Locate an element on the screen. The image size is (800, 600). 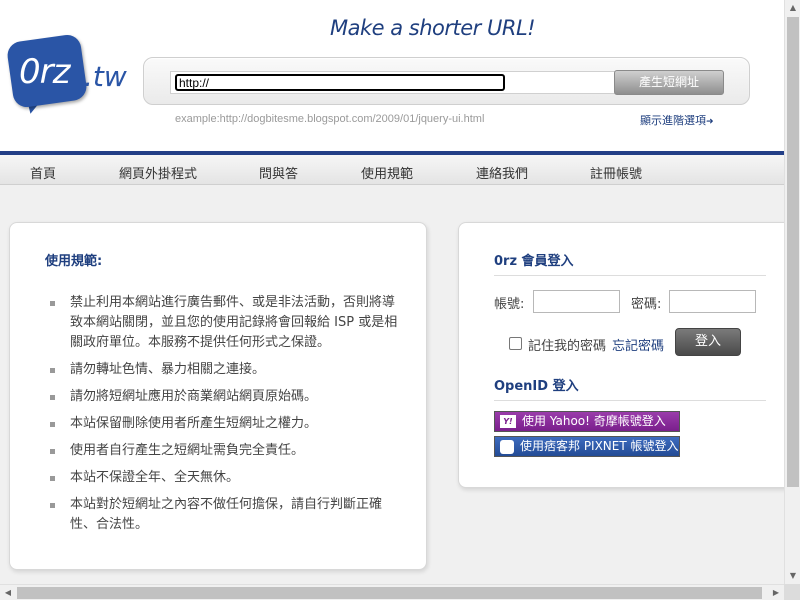
url-field-wrapper is located at coordinates (394, 82).